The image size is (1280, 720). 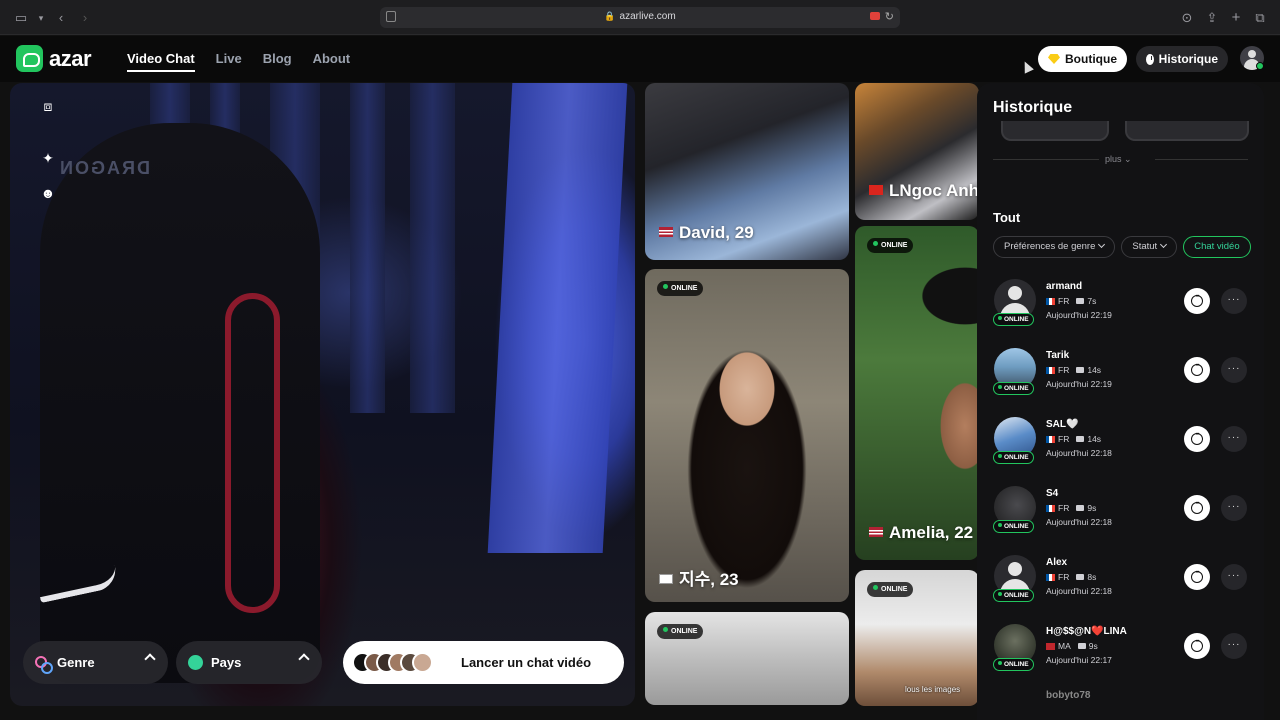 I want to click on tabs-overview-icon: ⧉, so click(x=1260, y=18).